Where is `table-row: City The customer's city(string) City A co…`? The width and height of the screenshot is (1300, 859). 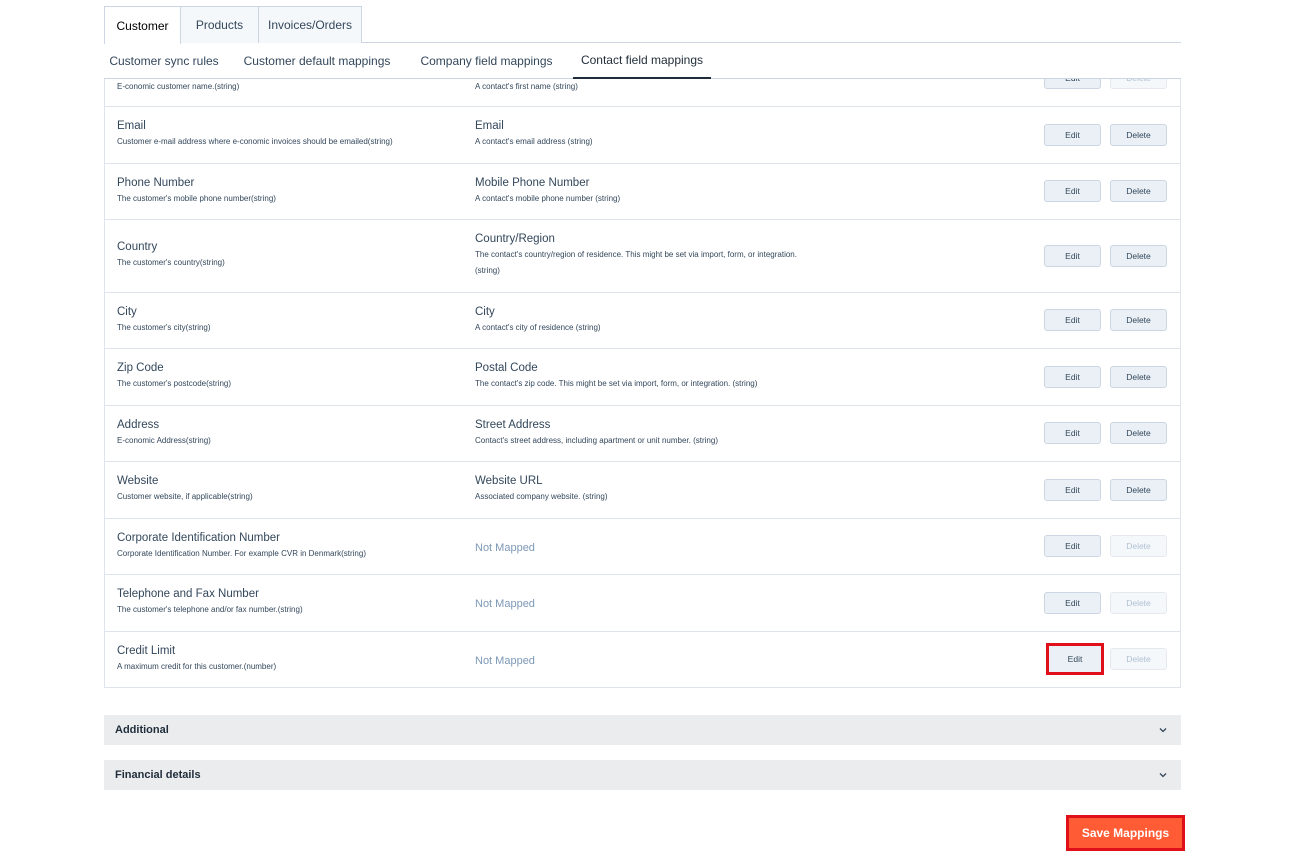
table-row: City The customer's city(string) City A co… is located at coordinates (642, 321).